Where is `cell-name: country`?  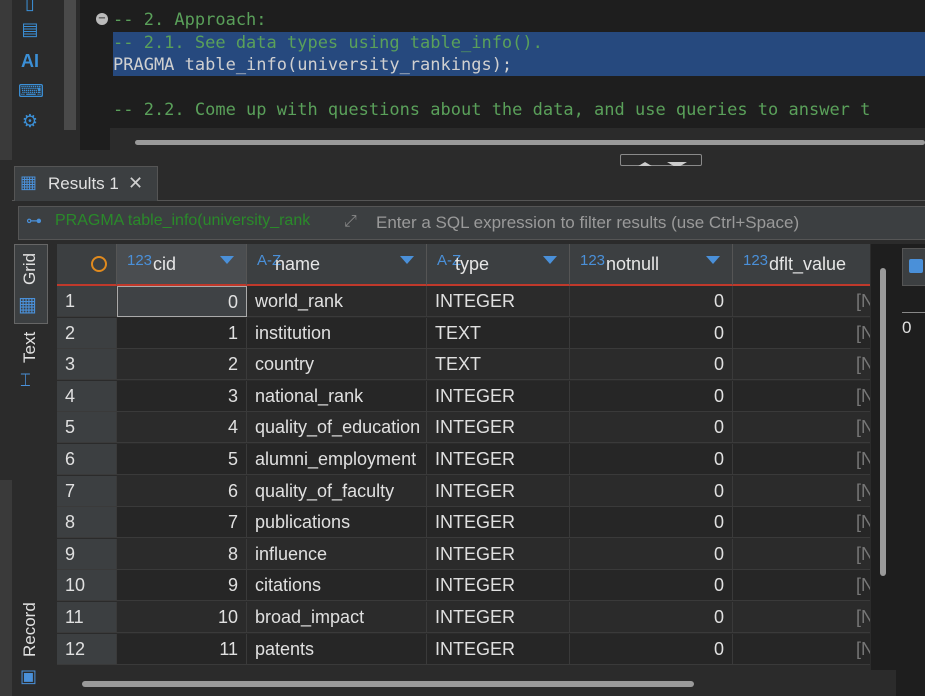
cell-name: country is located at coordinates (337, 365).